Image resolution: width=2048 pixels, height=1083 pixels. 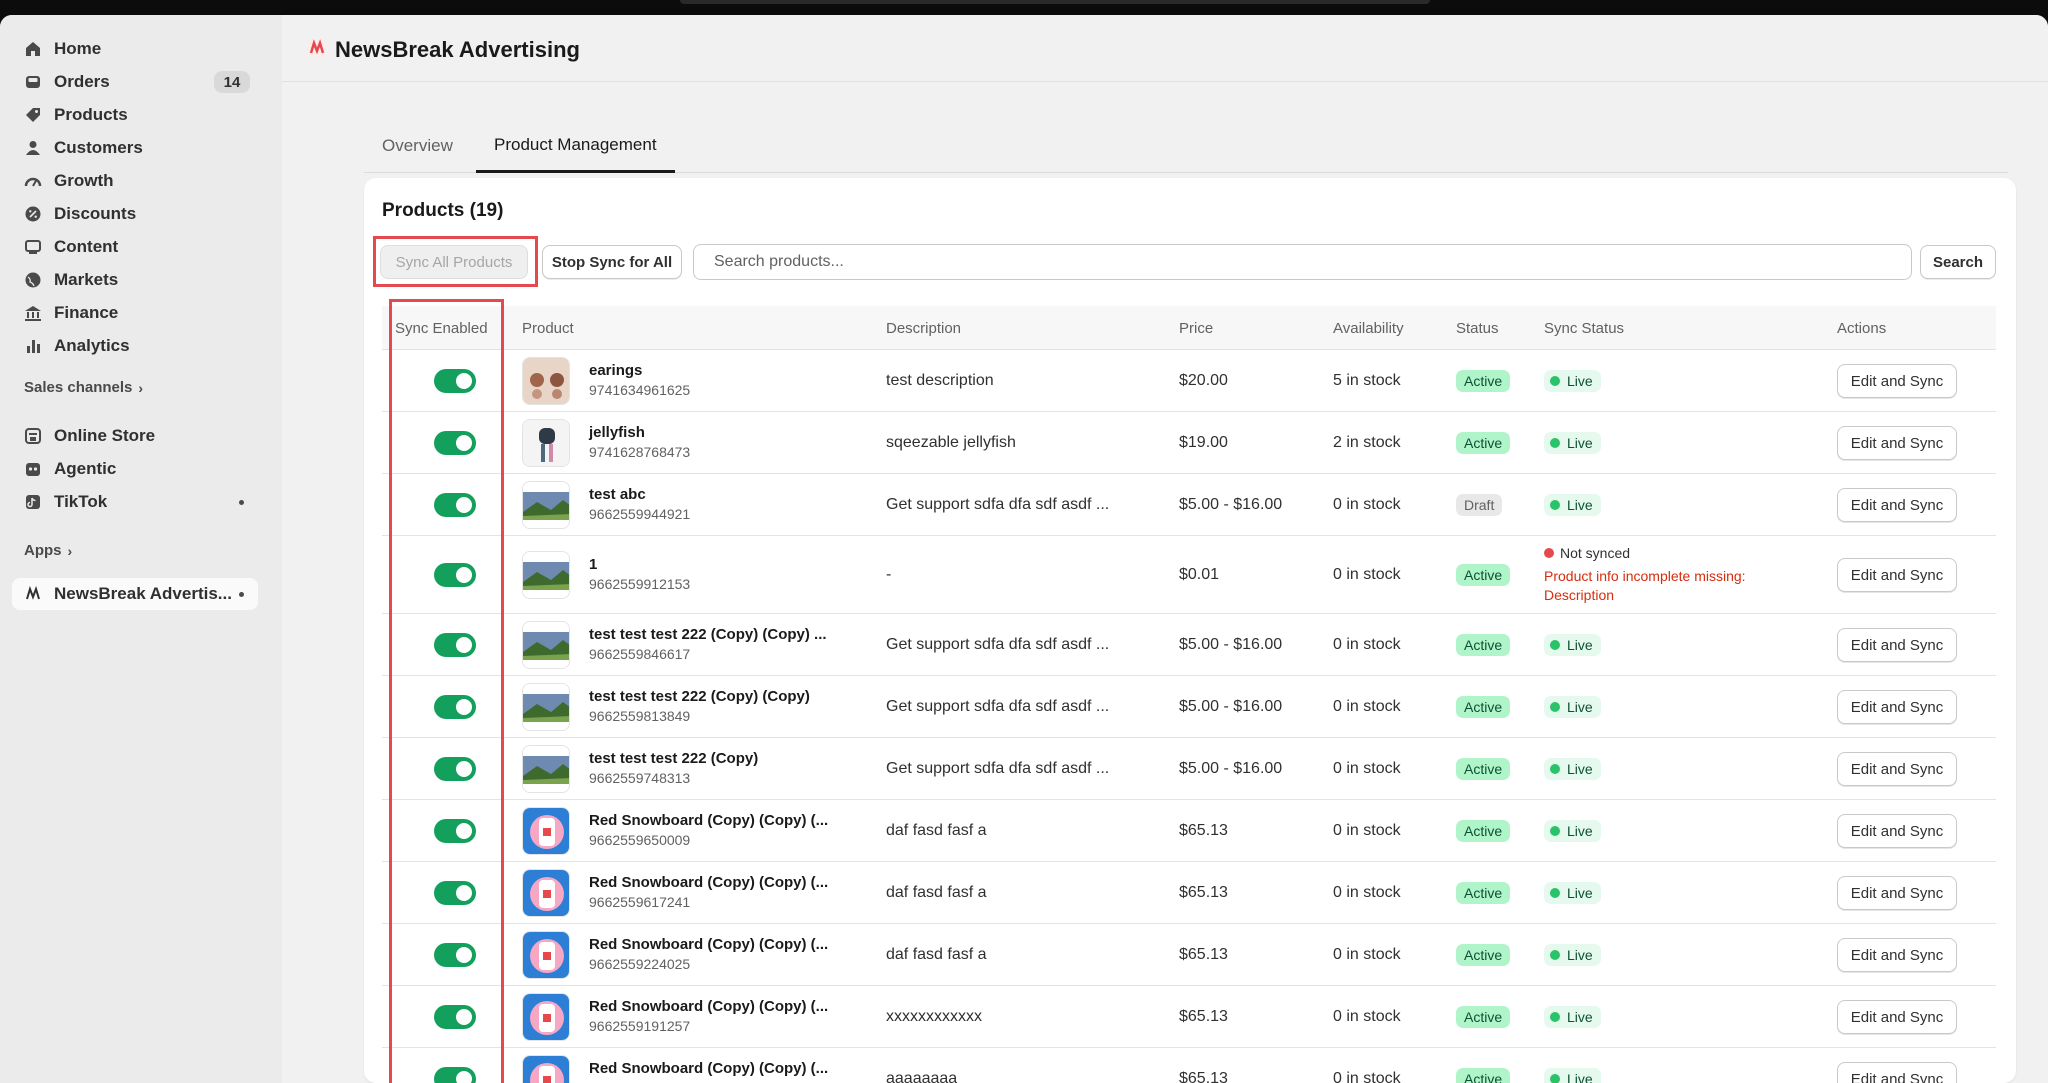 What do you see at coordinates (135, 313) in the screenshot?
I see `sidebar-item-finance: Finance` at bounding box center [135, 313].